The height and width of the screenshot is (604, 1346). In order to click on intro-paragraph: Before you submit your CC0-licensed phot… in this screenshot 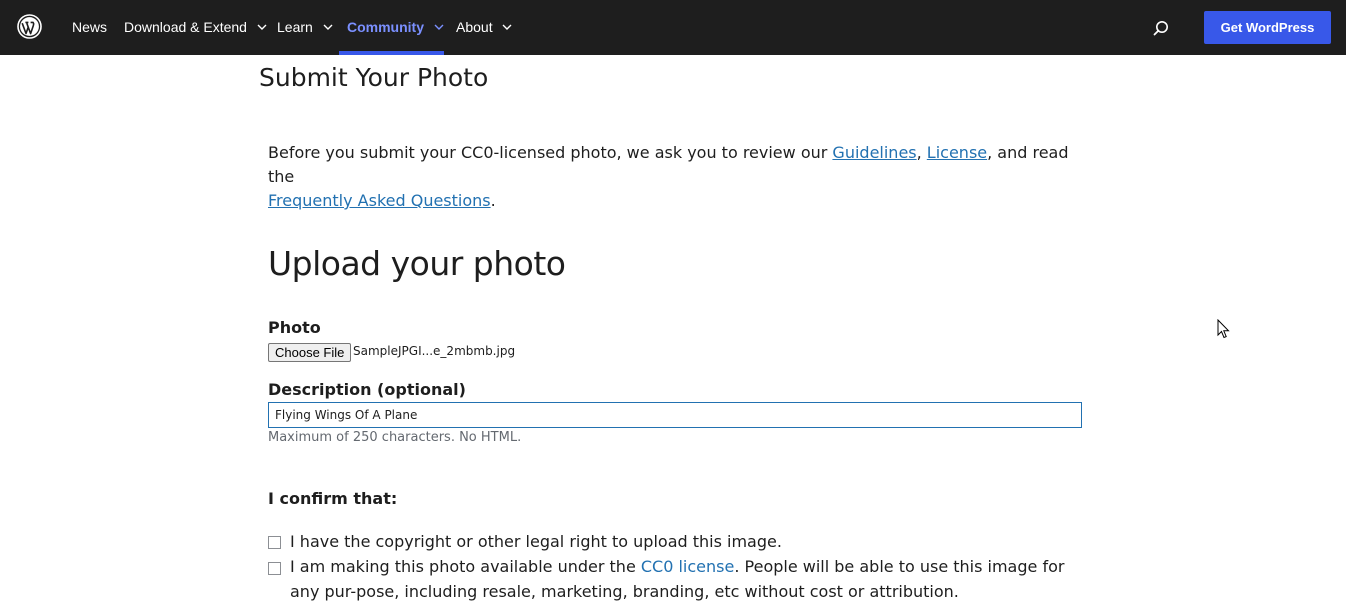, I will do `click(678, 177)`.